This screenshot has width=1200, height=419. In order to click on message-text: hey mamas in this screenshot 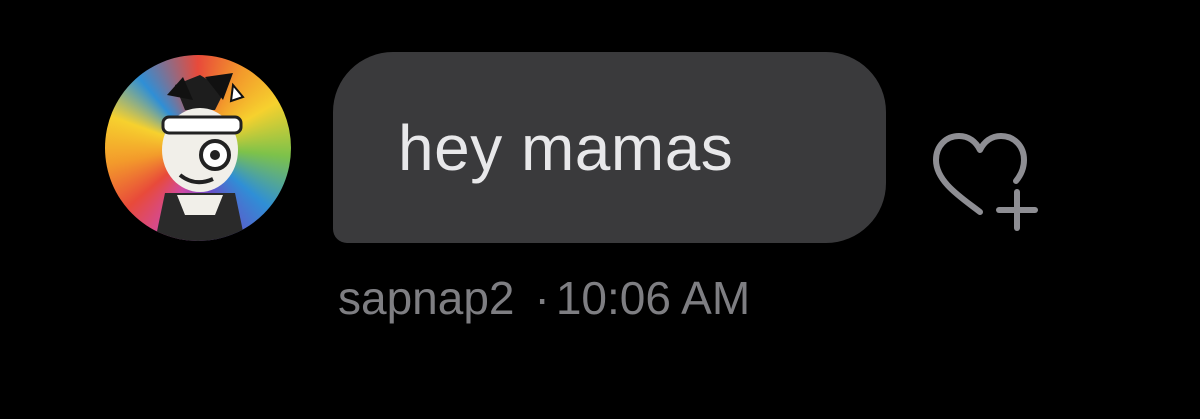, I will do `click(566, 147)`.